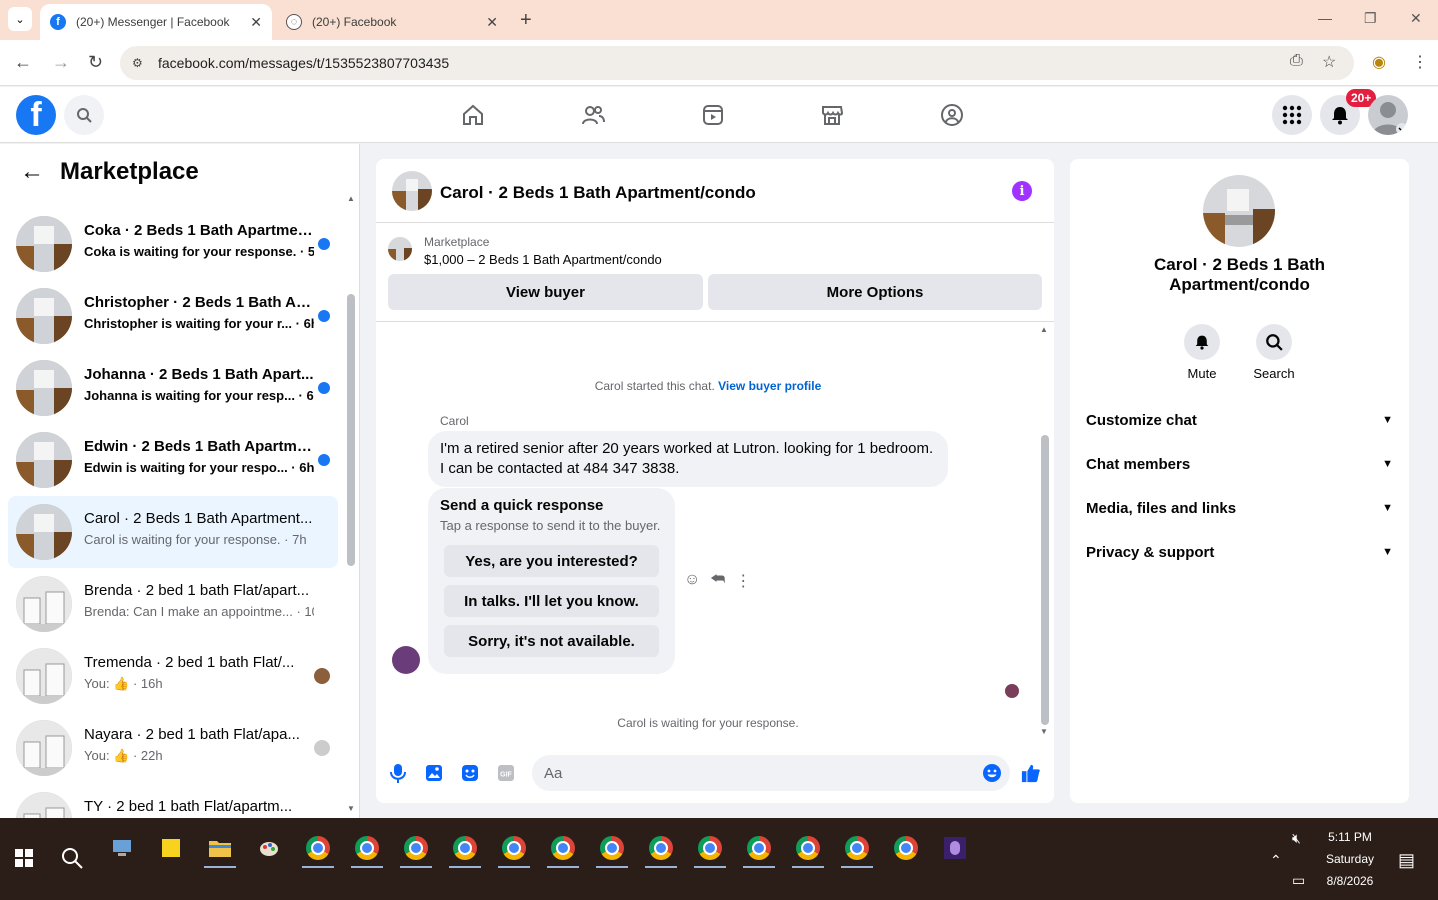  Describe the element at coordinates (1239, 508) in the screenshot. I see `media-files-links-row: Media, files and links ▼` at that location.